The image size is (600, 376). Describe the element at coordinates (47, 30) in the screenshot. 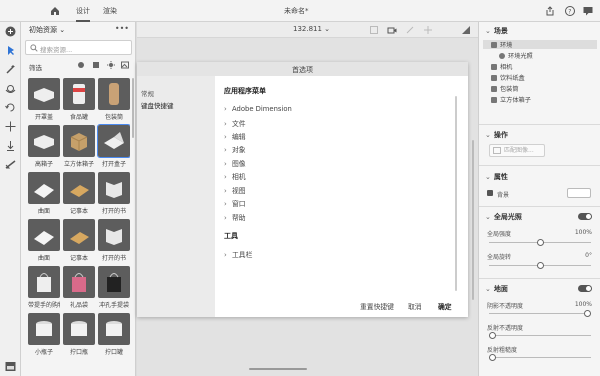

I see `assets-title: 初始资源 ⌄` at that location.